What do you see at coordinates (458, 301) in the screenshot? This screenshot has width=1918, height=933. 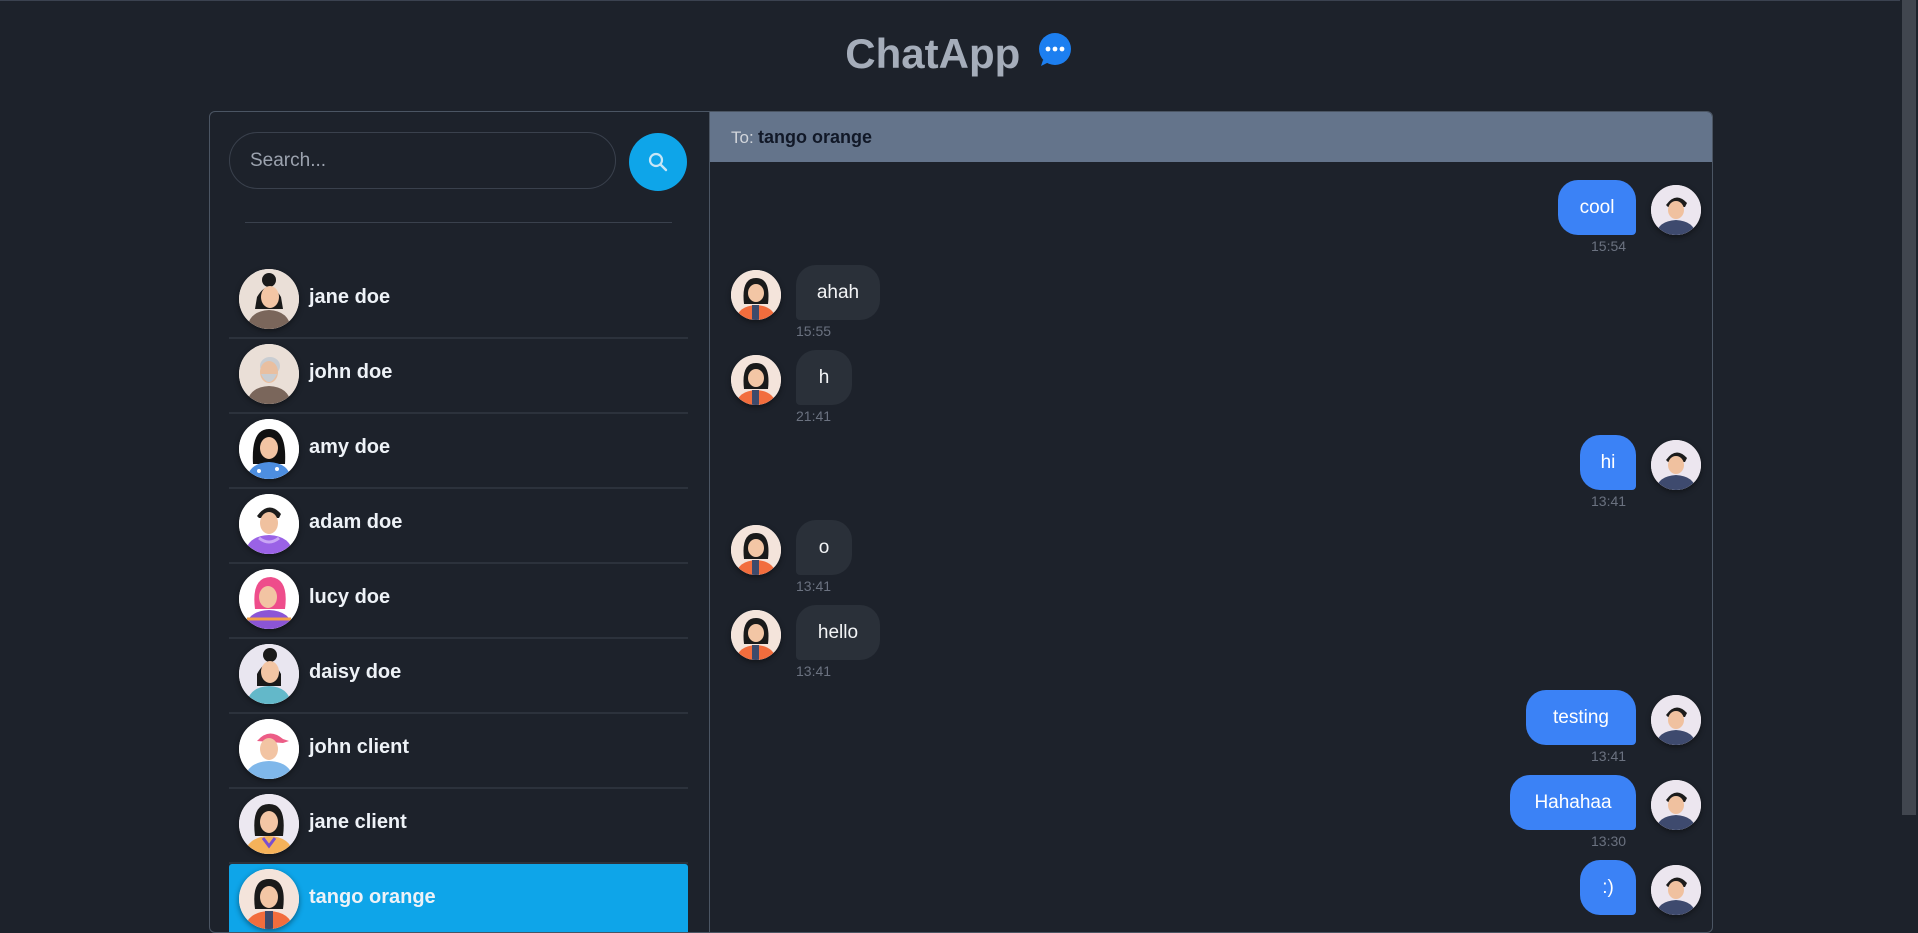 I see `contact-item-jane-doe: jane doe` at bounding box center [458, 301].